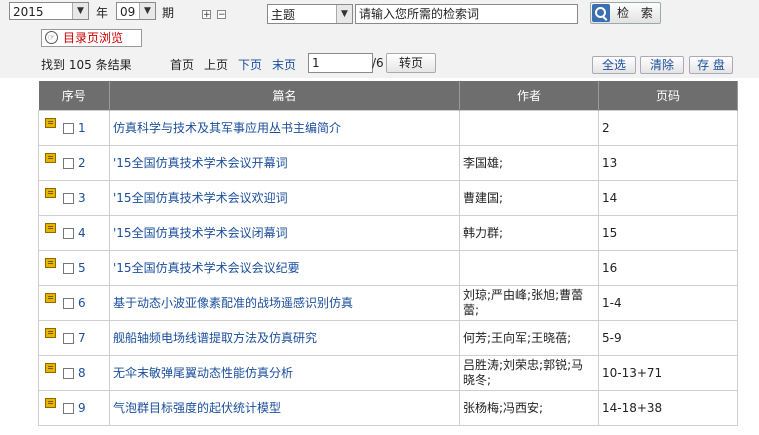 This screenshot has width=759, height=435. Describe the element at coordinates (82, 337) in the screenshot. I see `row-number: 7` at that location.